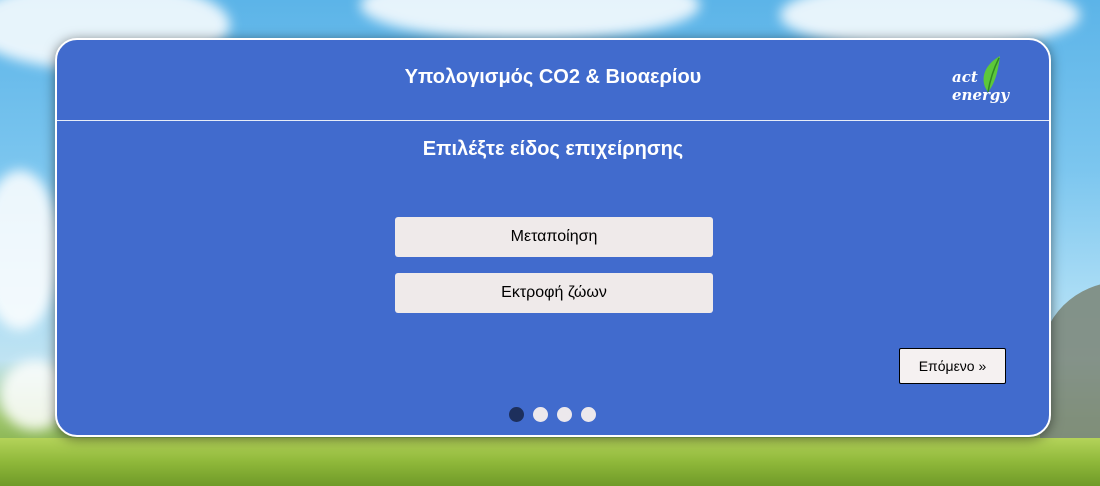 Image resolution: width=1100 pixels, height=486 pixels. I want to click on act-energy-logo: actenergy, so click(997, 79).